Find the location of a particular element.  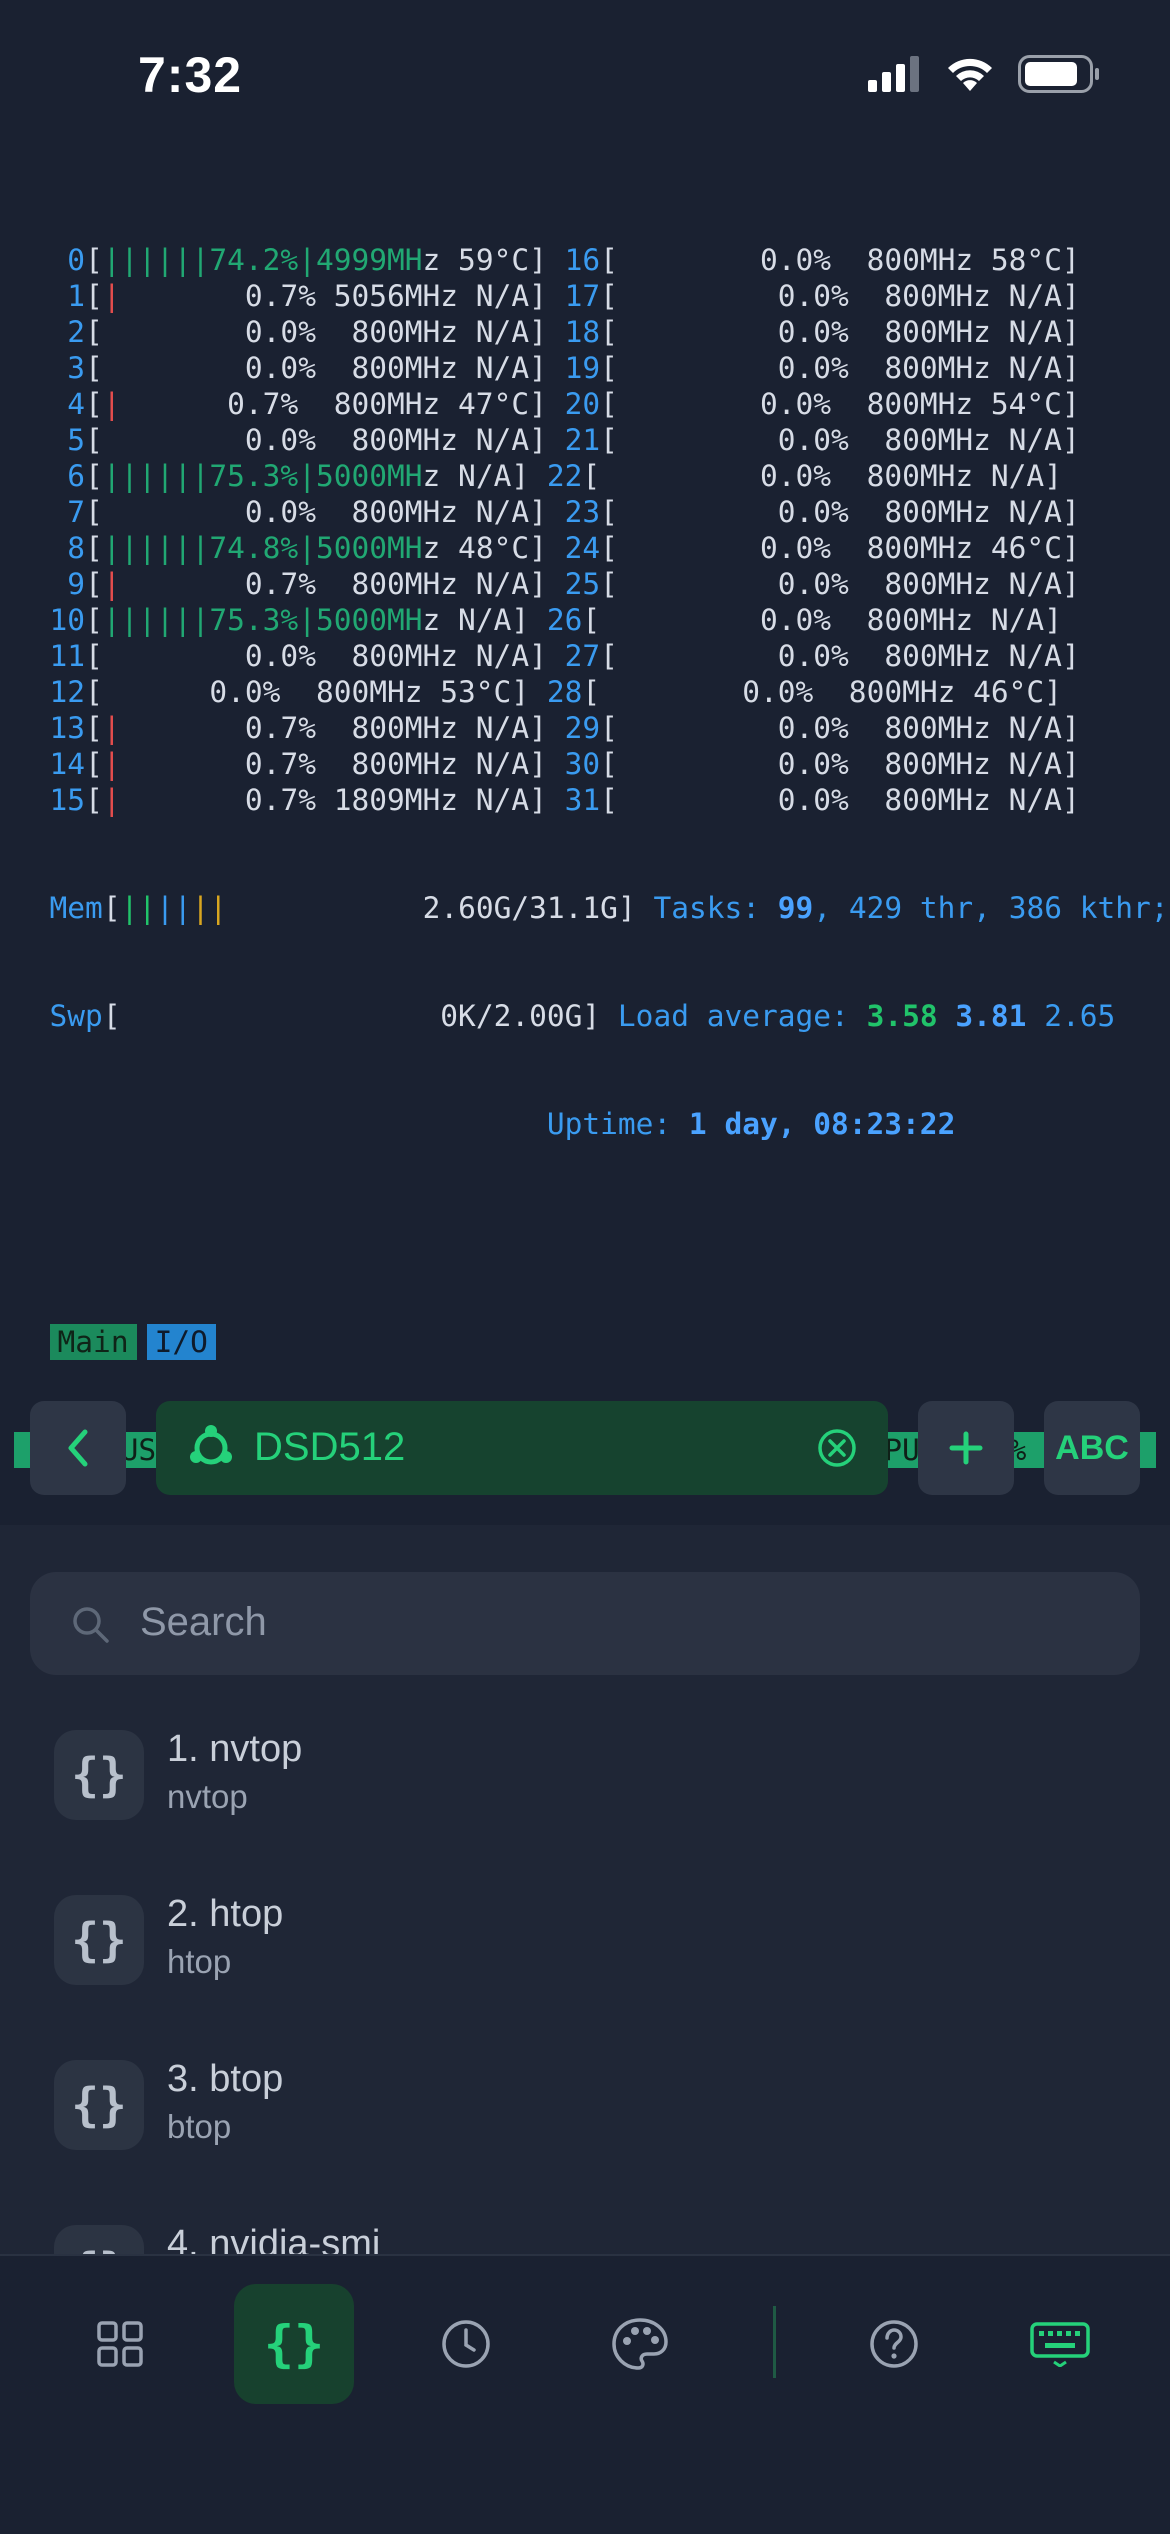

terminal-toolbar: DSD512 ABC is located at coordinates (585, 1455).